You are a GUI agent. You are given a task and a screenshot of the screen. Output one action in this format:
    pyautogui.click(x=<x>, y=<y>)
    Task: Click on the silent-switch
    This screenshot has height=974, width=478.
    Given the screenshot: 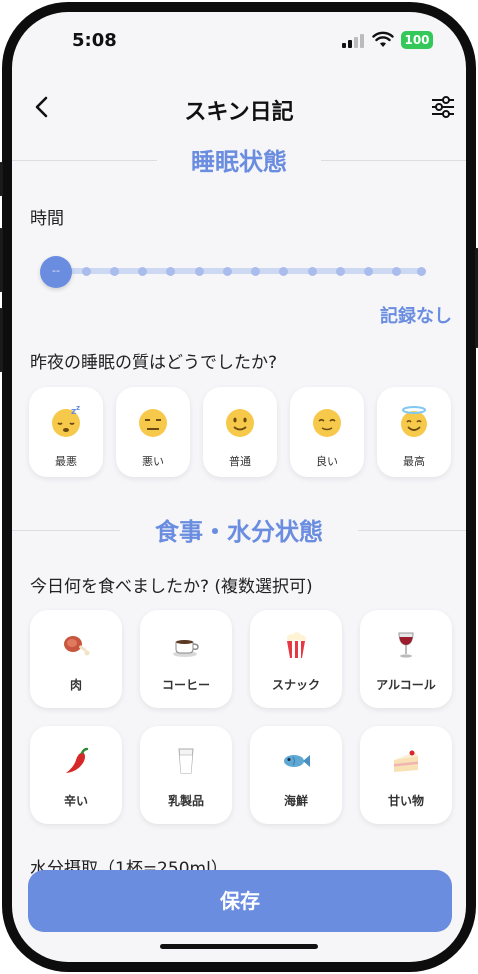 What is the action you would take?
    pyautogui.click(x=1, y=179)
    